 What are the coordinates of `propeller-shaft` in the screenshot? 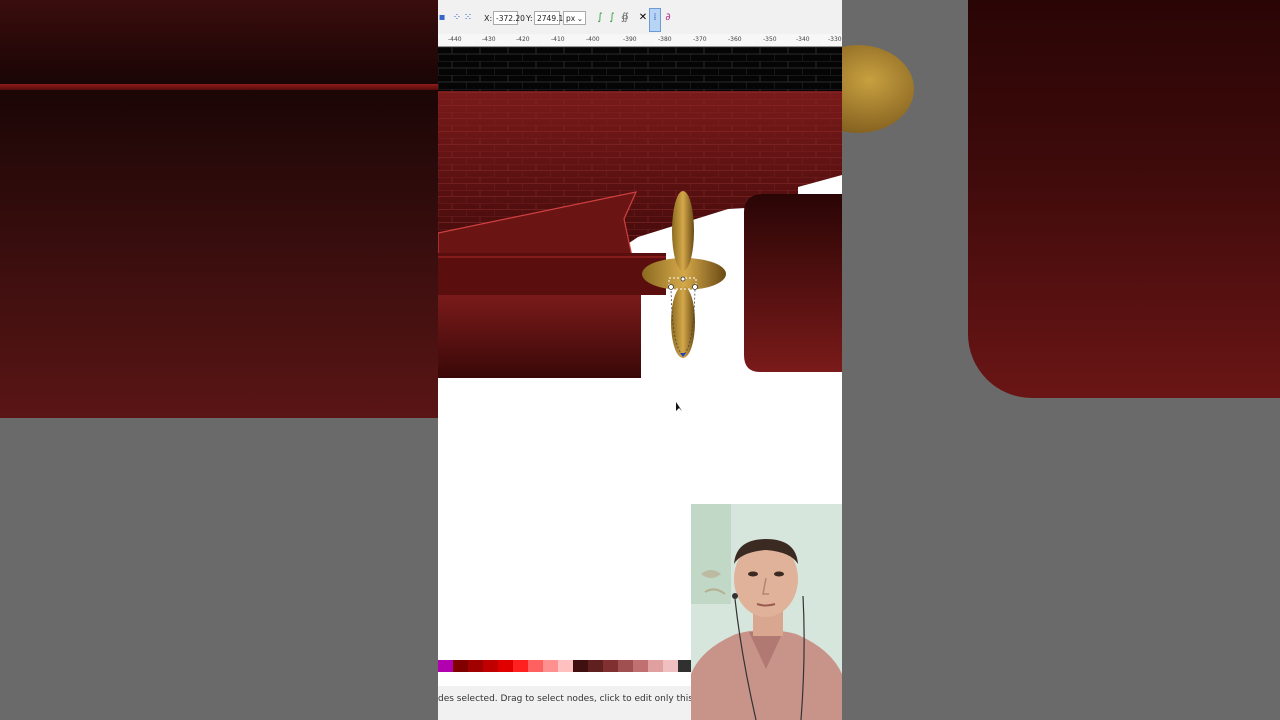 It's located at (552, 274).